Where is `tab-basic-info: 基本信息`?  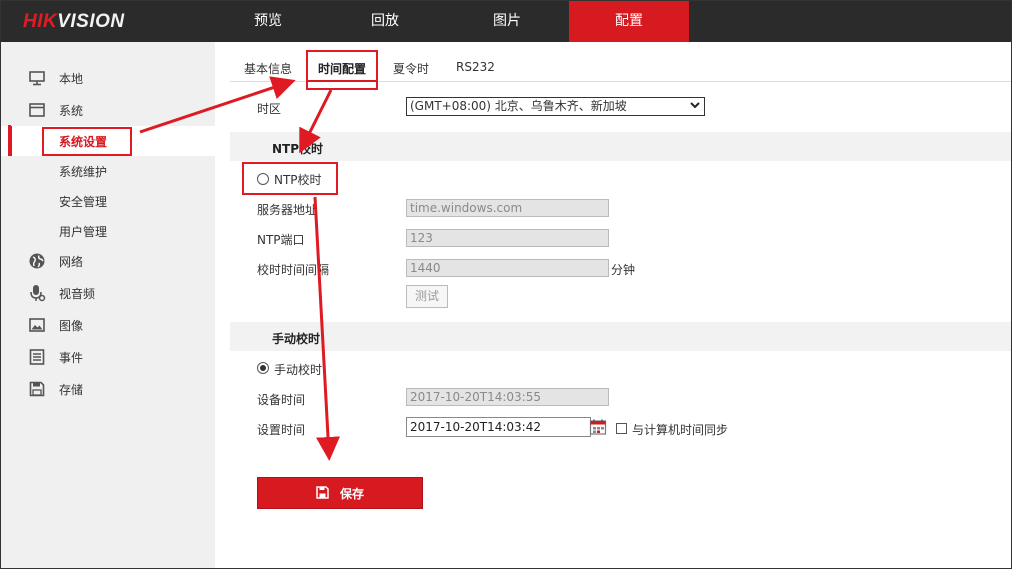
tab-basic-info: 基本信息 is located at coordinates (268, 68).